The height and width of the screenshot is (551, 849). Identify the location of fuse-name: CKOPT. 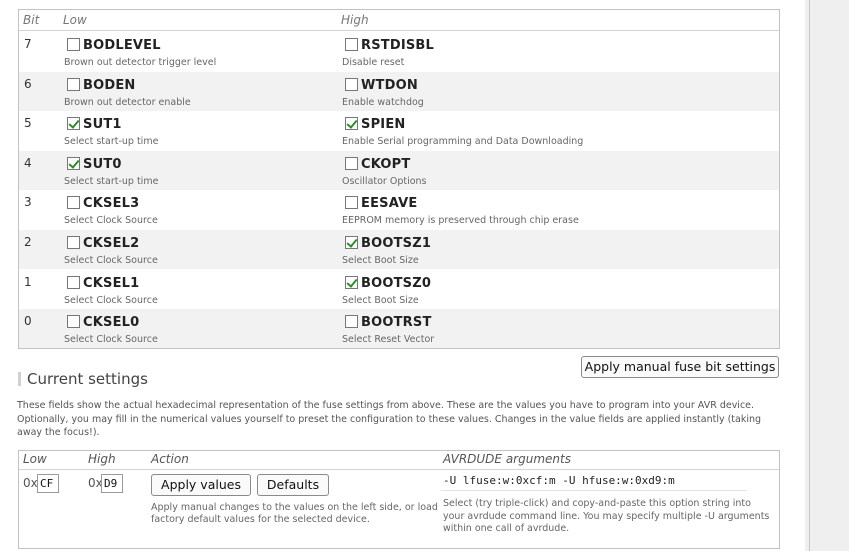
(385, 164).